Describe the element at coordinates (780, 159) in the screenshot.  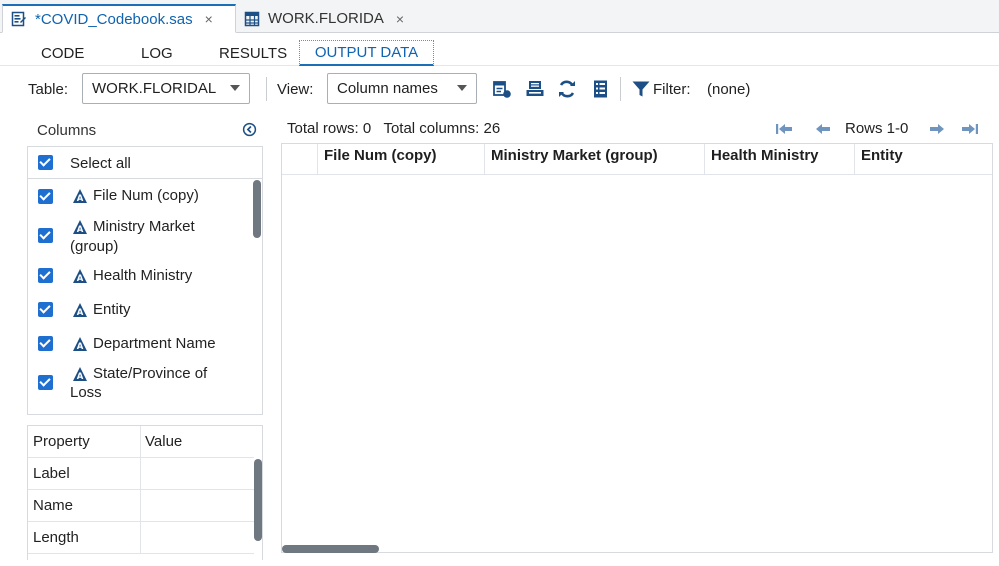
I see `column-header-health-ministry: Health Ministry` at that location.